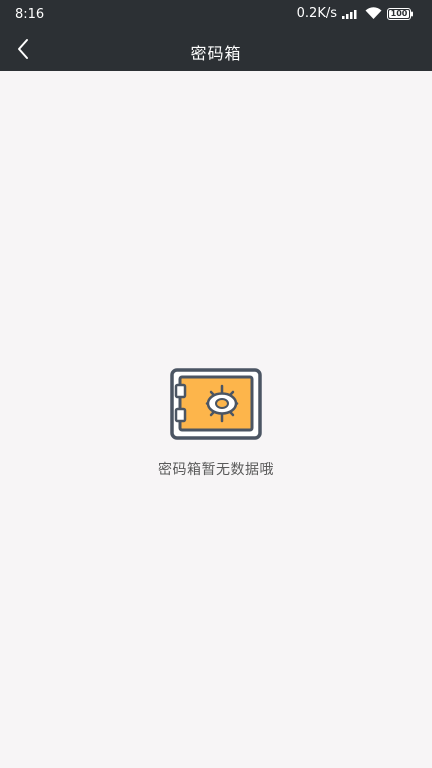 Image resolution: width=432 pixels, height=768 pixels. What do you see at coordinates (216, 405) in the screenshot?
I see `safe-icon` at bounding box center [216, 405].